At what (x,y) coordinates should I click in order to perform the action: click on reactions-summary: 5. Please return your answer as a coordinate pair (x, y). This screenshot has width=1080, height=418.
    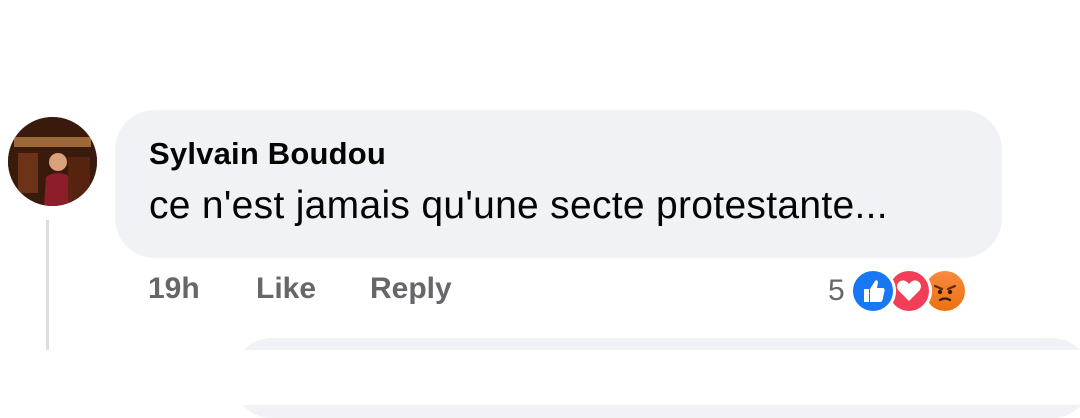
    Looking at the image, I should click on (913, 292).